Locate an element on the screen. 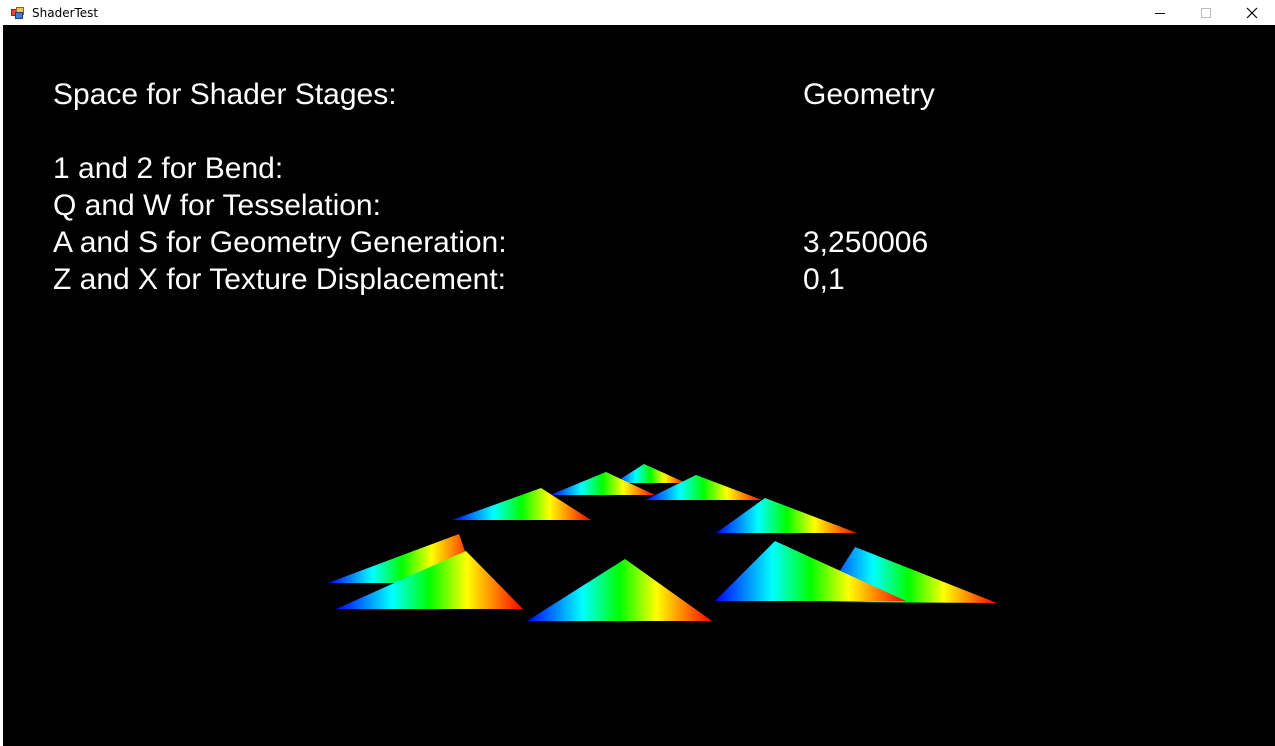 The image size is (1275, 746). maximize-button is located at coordinates (1206, 12).